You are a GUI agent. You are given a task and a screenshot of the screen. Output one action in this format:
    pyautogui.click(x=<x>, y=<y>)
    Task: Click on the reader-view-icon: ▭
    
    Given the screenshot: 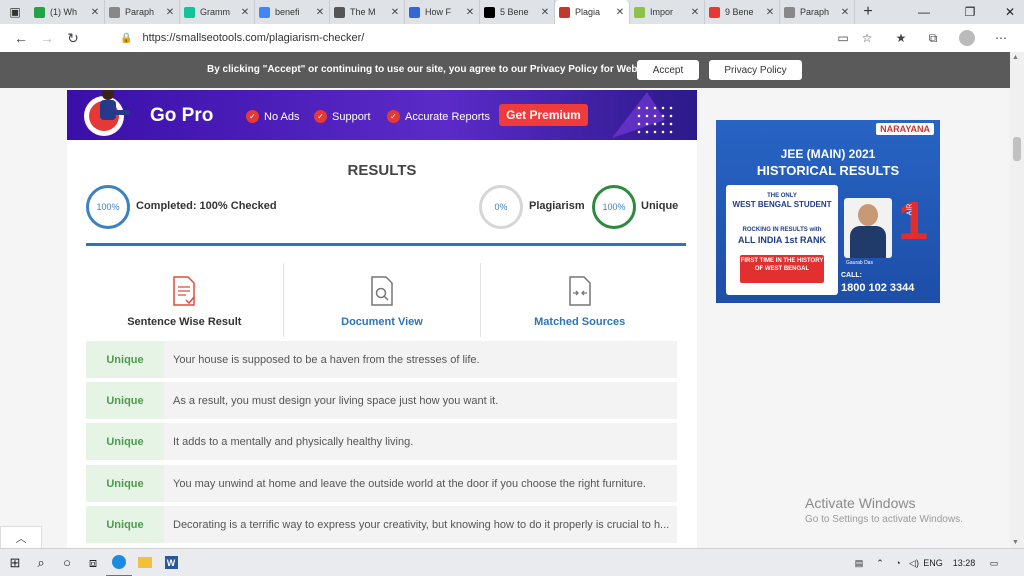 What is the action you would take?
    pyautogui.click(x=843, y=38)
    